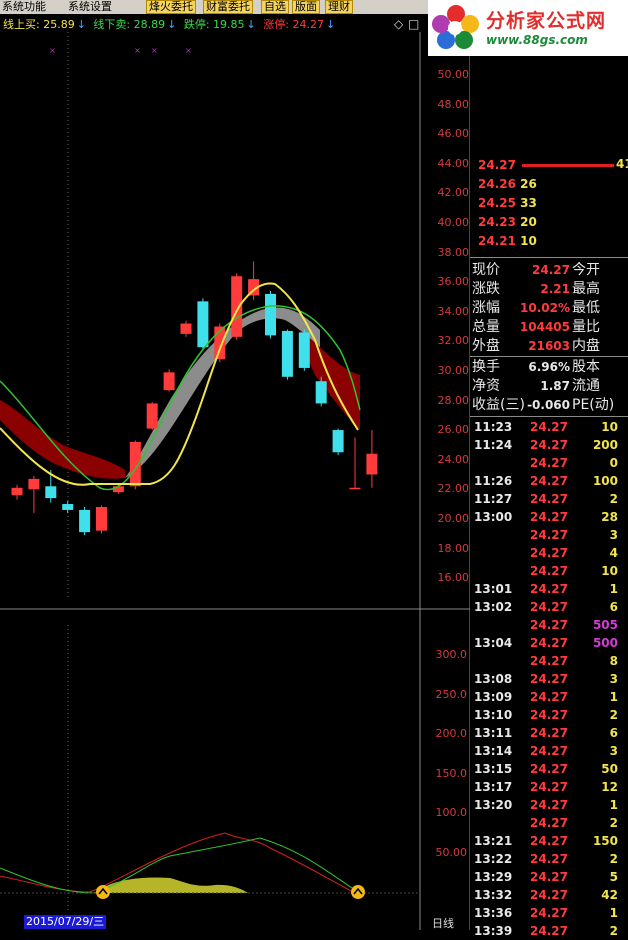 Image resolution: width=628 pixels, height=940 pixels. What do you see at coordinates (339, 7) in the screenshot?
I see `menu-finance: 理财` at bounding box center [339, 7].